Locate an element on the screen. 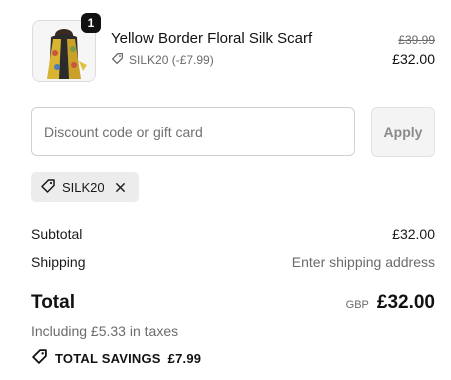 The height and width of the screenshot is (380, 451). applied-discount-chip: SILK20 is located at coordinates (85, 187).